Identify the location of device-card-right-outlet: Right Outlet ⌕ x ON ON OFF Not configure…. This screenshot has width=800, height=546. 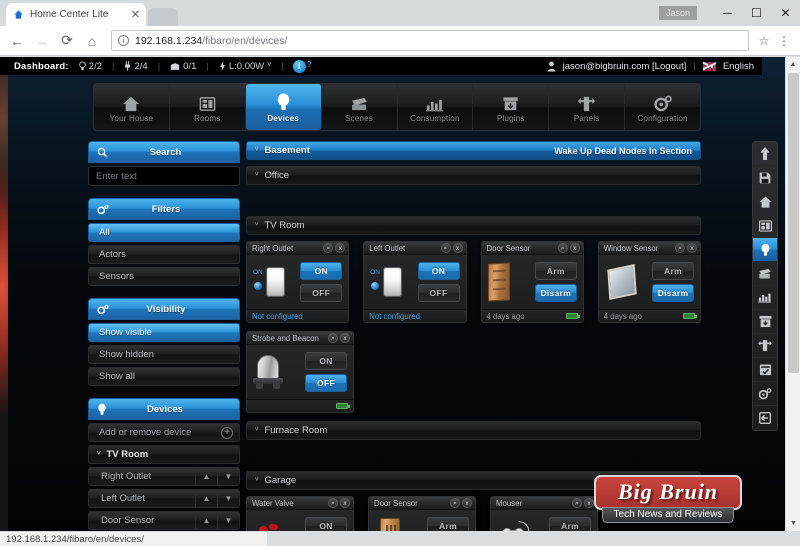
(298, 282).